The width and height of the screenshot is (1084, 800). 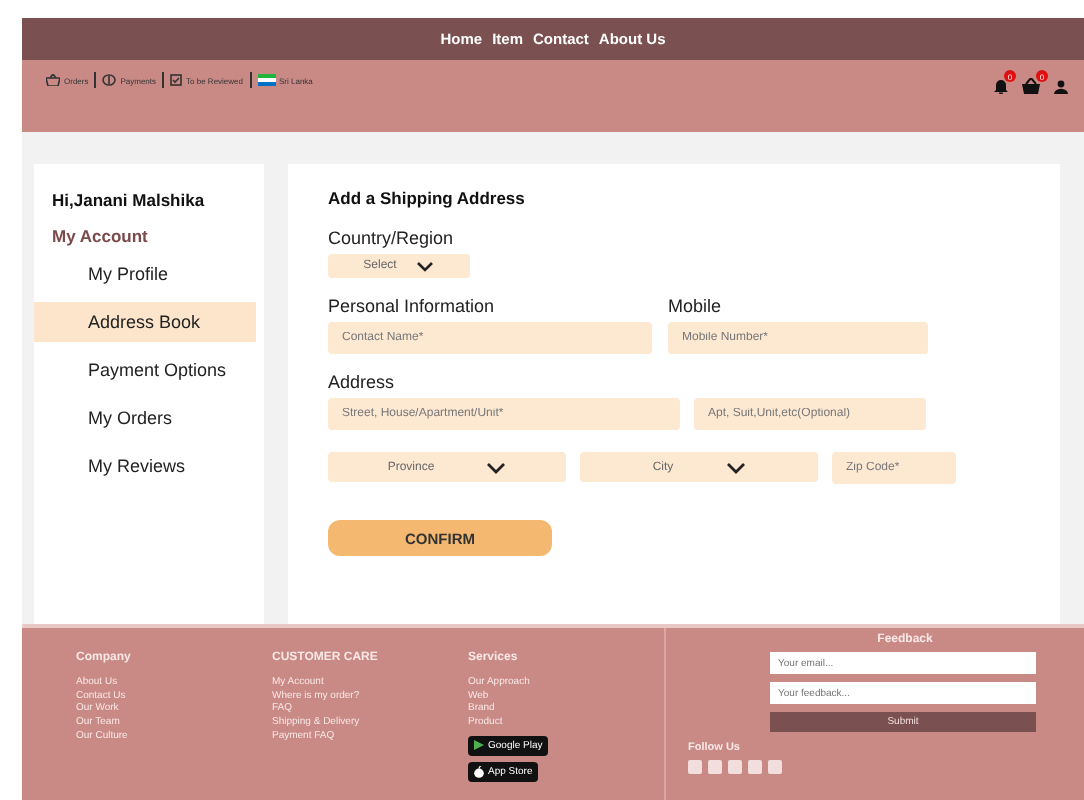 I want to click on field-label: Mobile, so click(x=696, y=306).